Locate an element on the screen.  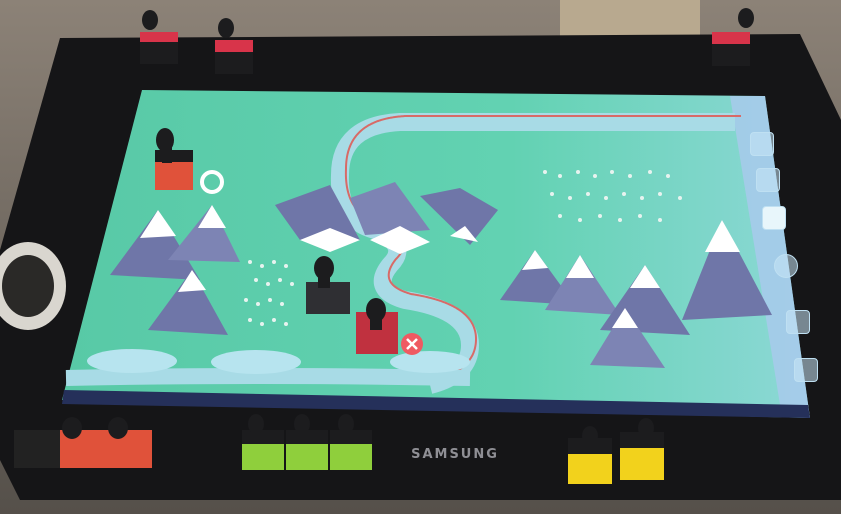
device-brand-label: SAMSUNG is located at coordinates (455, 454).